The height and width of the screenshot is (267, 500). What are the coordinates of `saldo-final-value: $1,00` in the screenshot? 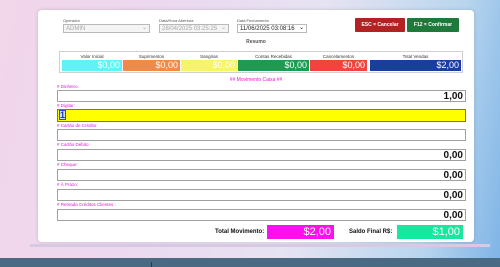 It's located at (430, 232).